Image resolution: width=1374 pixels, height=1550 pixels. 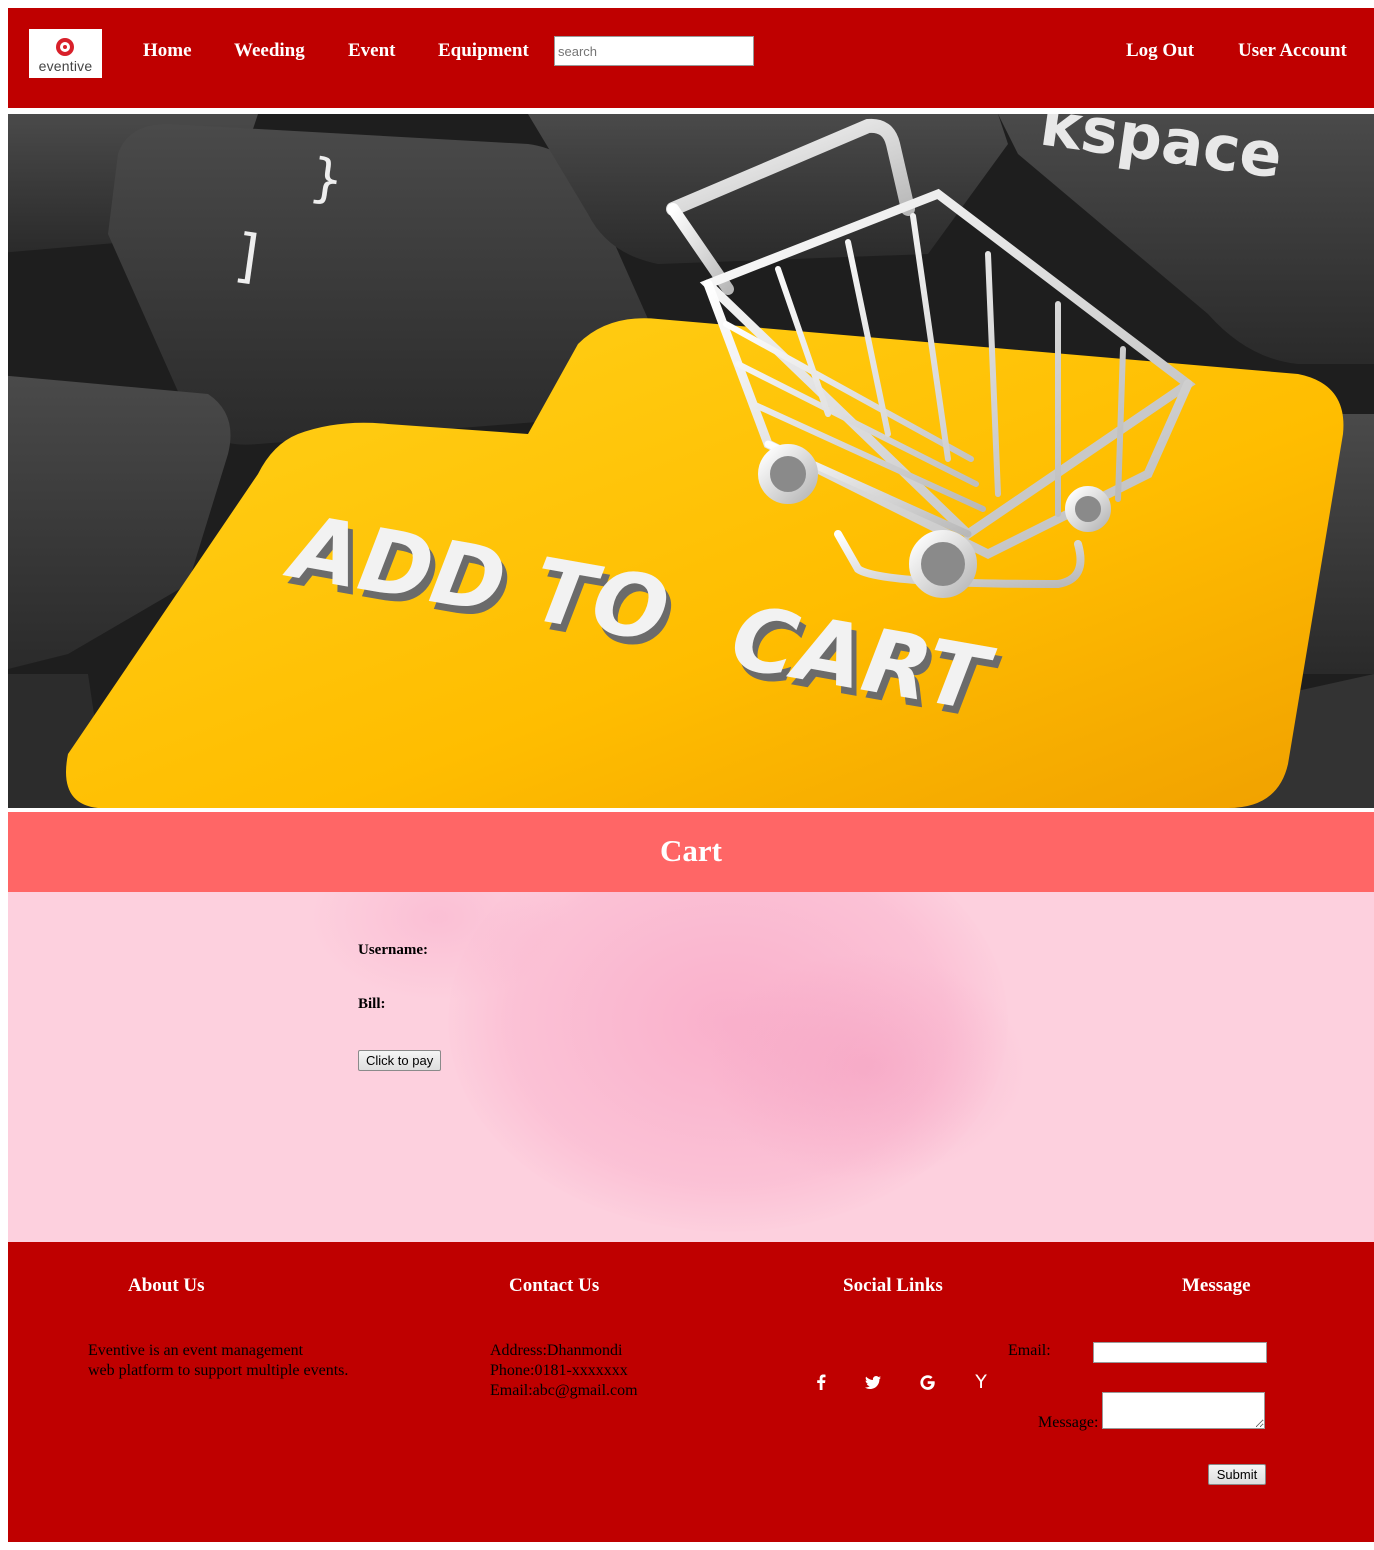 What do you see at coordinates (981, 1382) in the screenshot?
I see `hackernews-icon: Y` at bounding box center [981, 1382].